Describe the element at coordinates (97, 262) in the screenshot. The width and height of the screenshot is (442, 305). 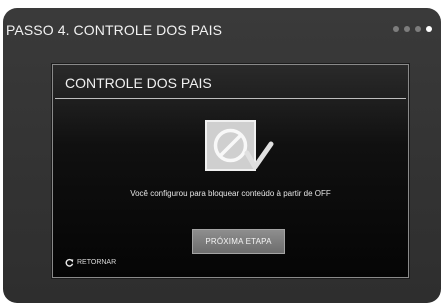
I see `return-label: RETORNAR` at that location.